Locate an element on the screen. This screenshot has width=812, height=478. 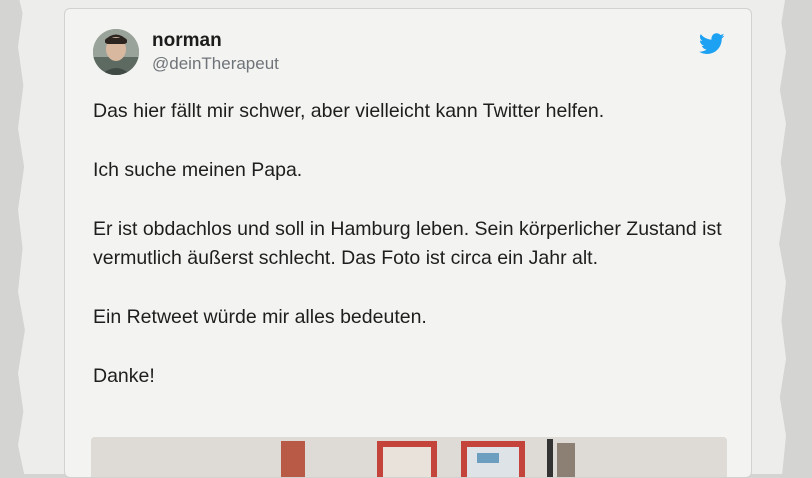
twitter-bird-icon is located at coordinates (711, 44).